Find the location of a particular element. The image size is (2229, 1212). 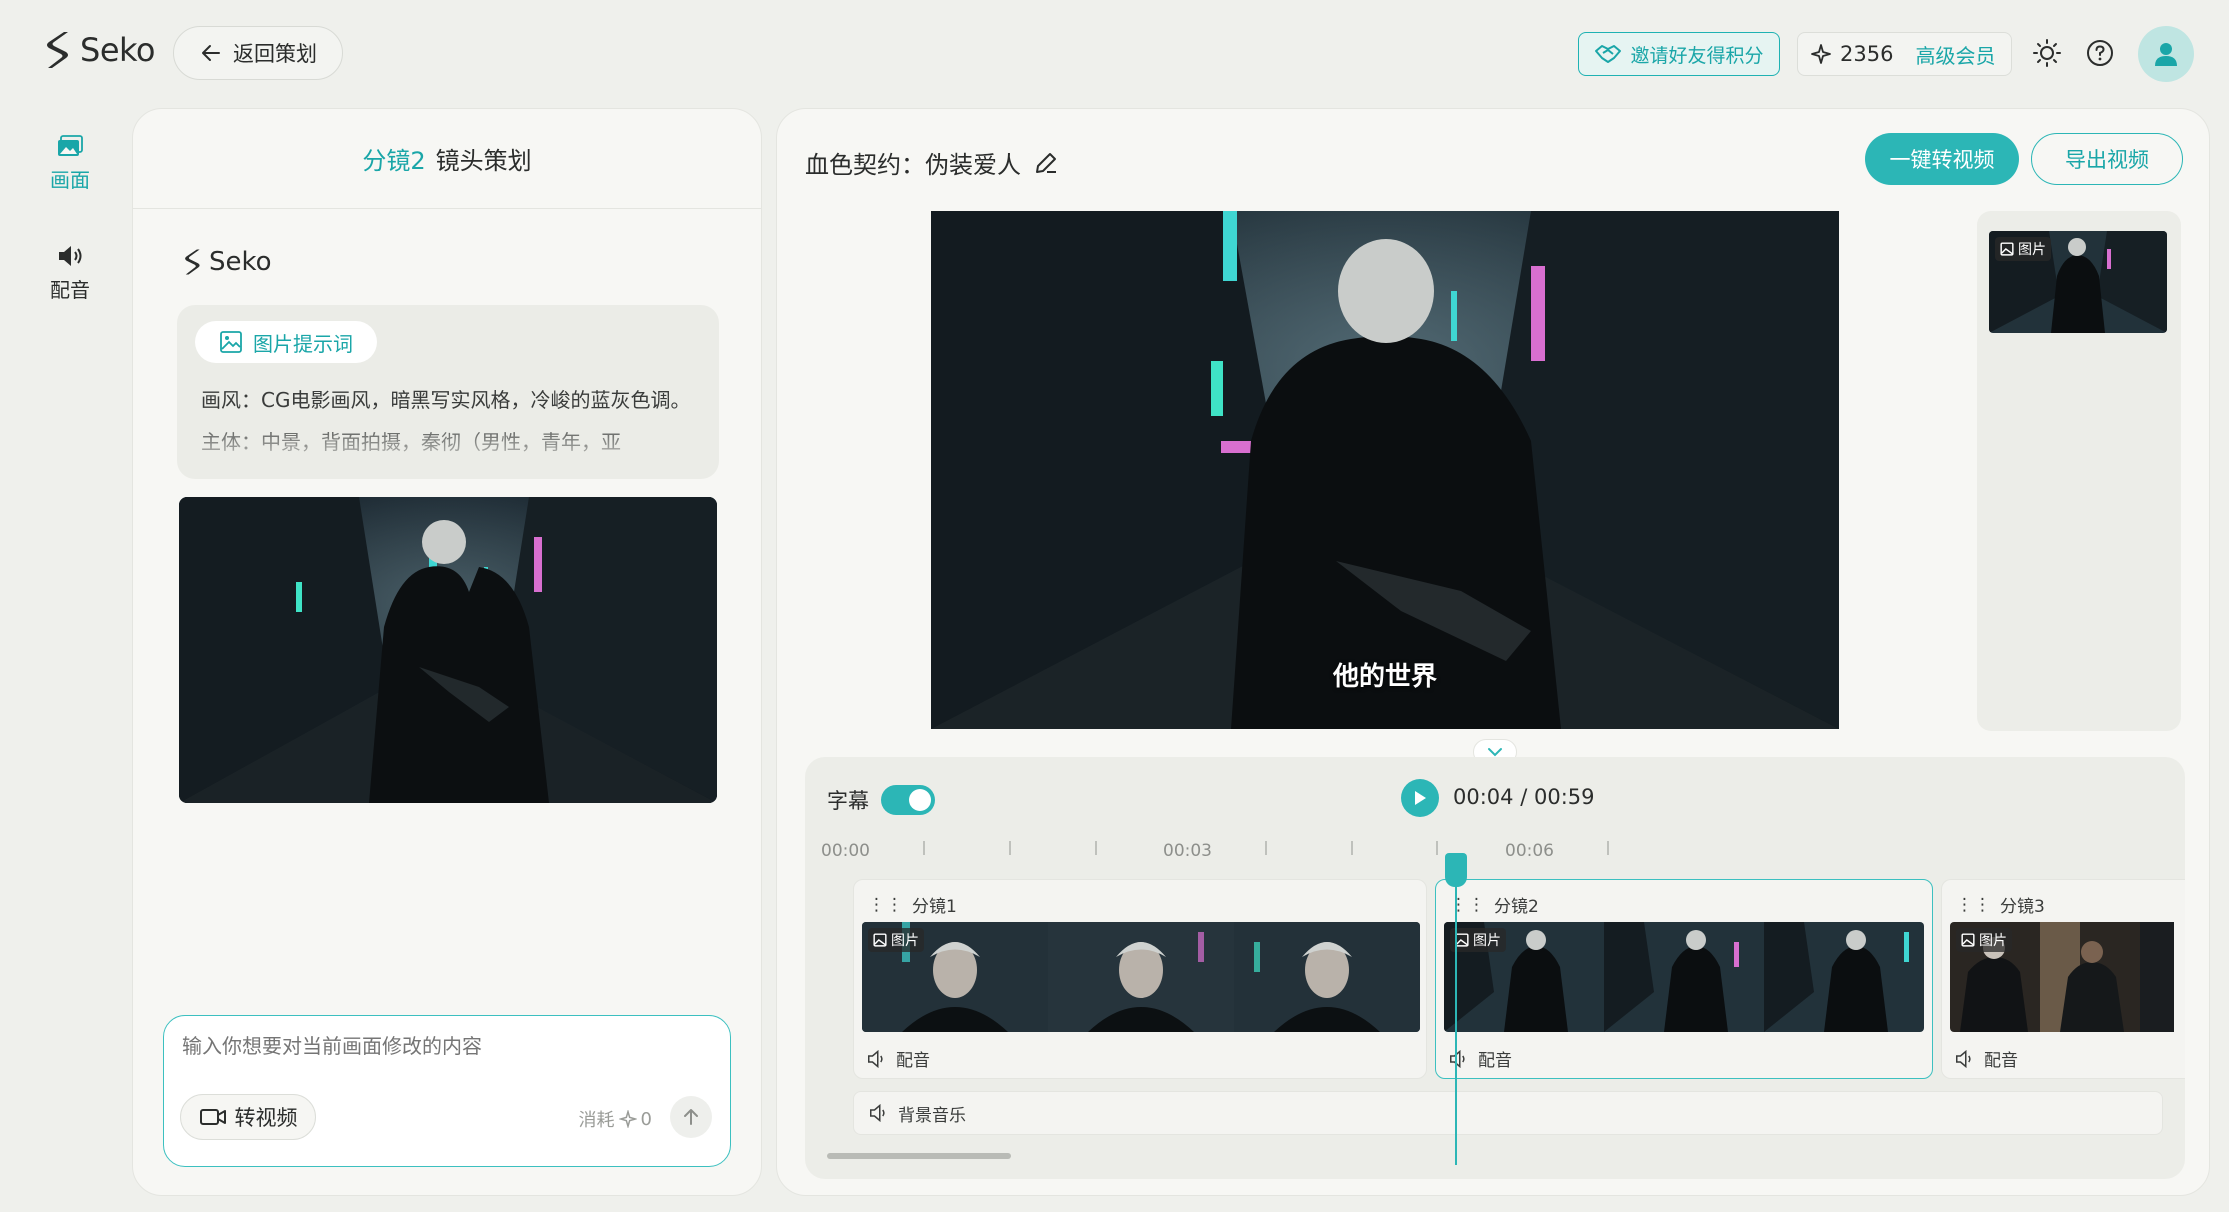

arrow-up-icon is located at coordinates (691, 1117).